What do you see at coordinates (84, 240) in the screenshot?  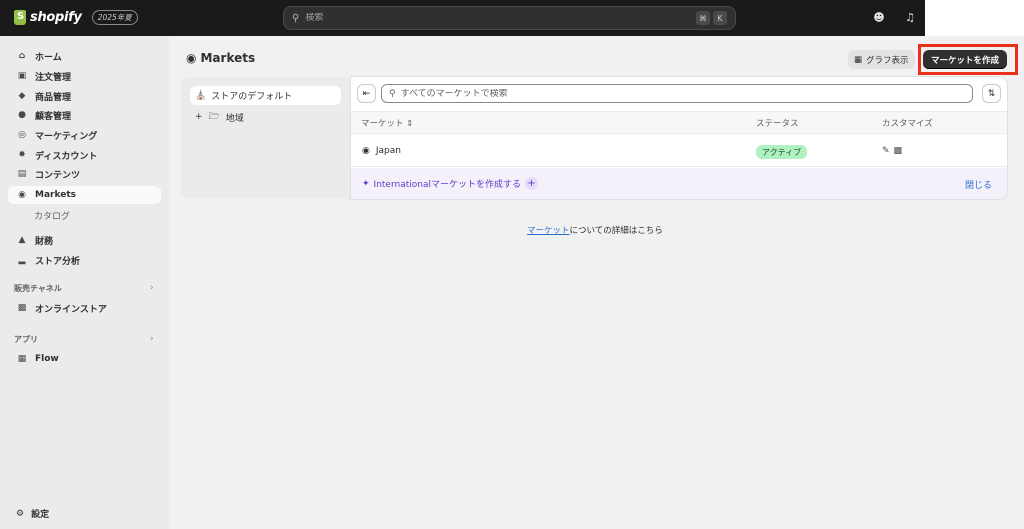 I see `sidebar-item-finance: ▲ 財務` at bounding box center [84, 240].